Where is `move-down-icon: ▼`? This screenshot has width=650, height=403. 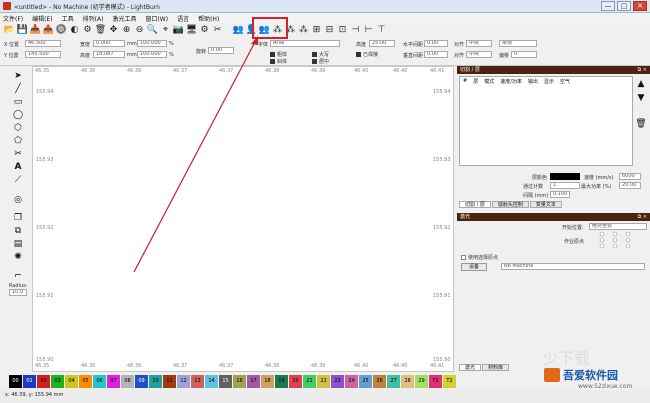 move-down-icon: ▼ is located at coordinates (641, 98).